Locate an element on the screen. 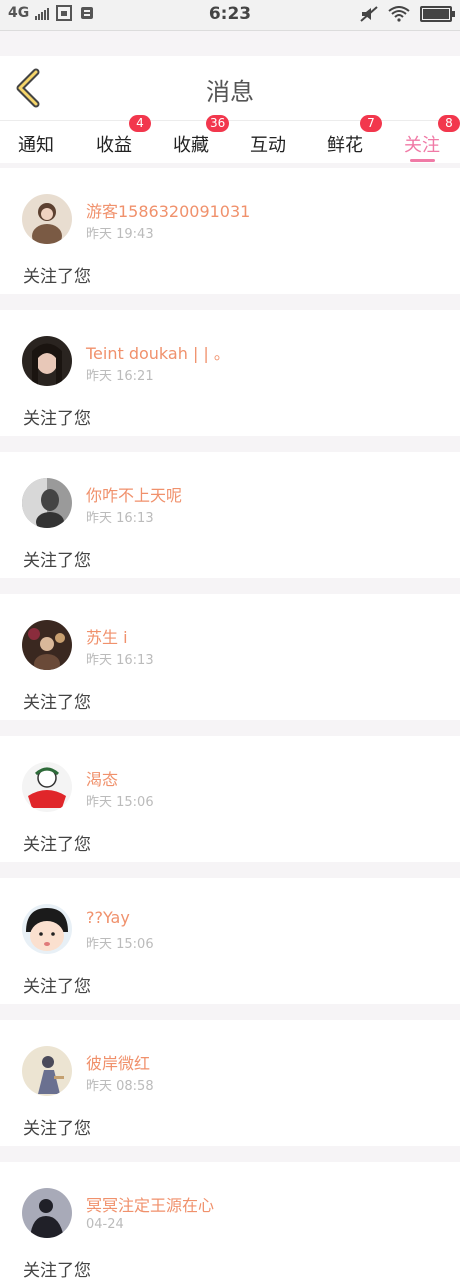  username: 苏生 i is located at coordinates (107, 636).